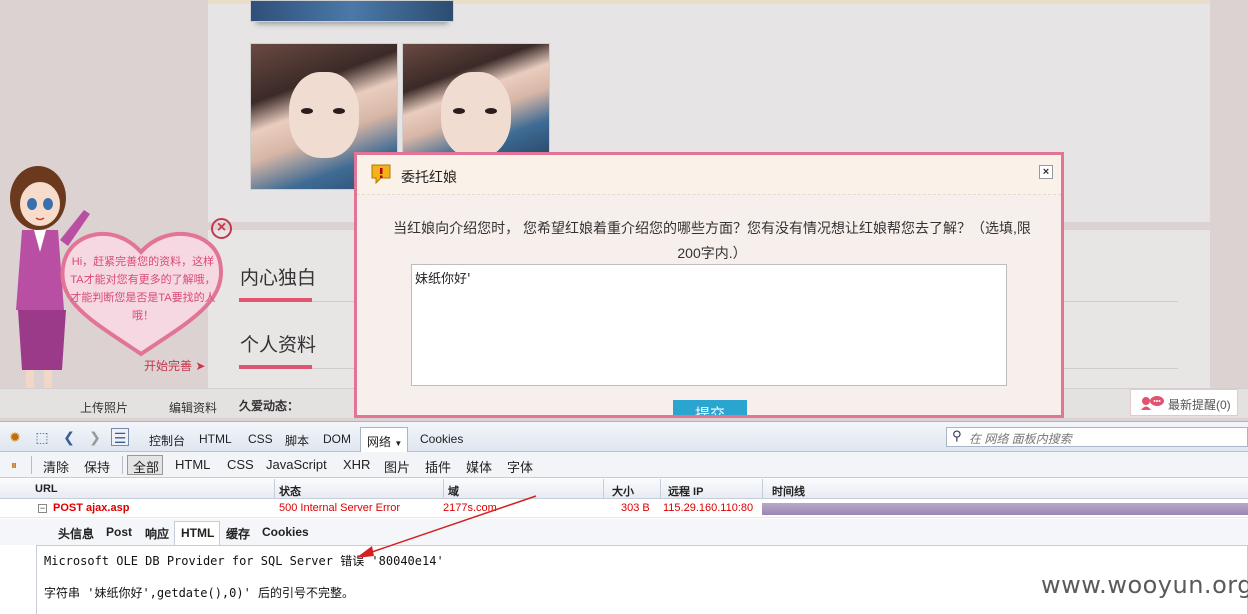 This screenshot has height=614, width=1248. What do you see at coordinates (397, 466) in the screenshot?
I see `filter-images: 图片` at bounding box center [397, 466].